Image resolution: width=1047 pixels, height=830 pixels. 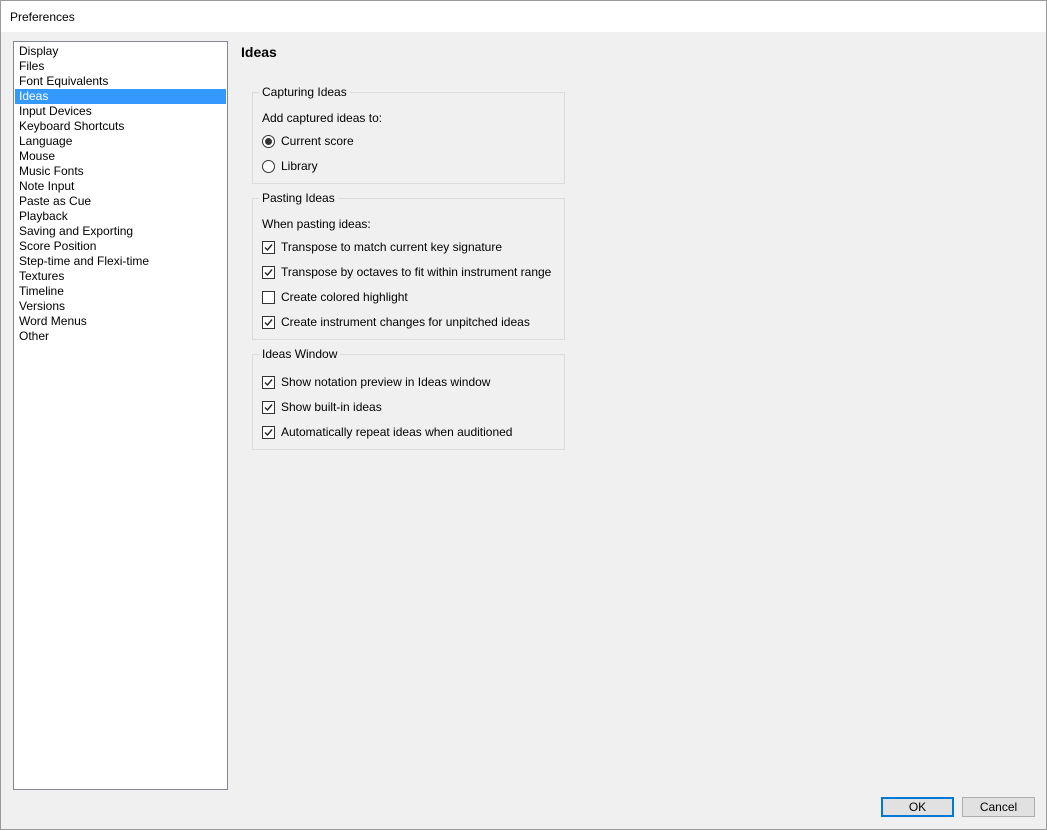 What do you see at coordinates (120, 156) in the screenshot?
I see `category-item-mouse: Mouse` at bounding box center [120, 156].